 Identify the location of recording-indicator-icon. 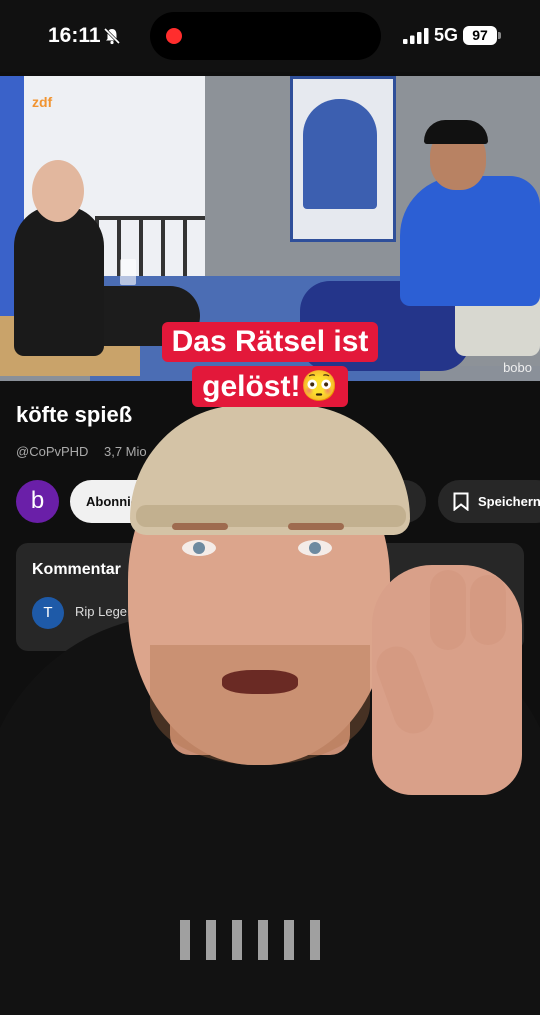
(174, 36).